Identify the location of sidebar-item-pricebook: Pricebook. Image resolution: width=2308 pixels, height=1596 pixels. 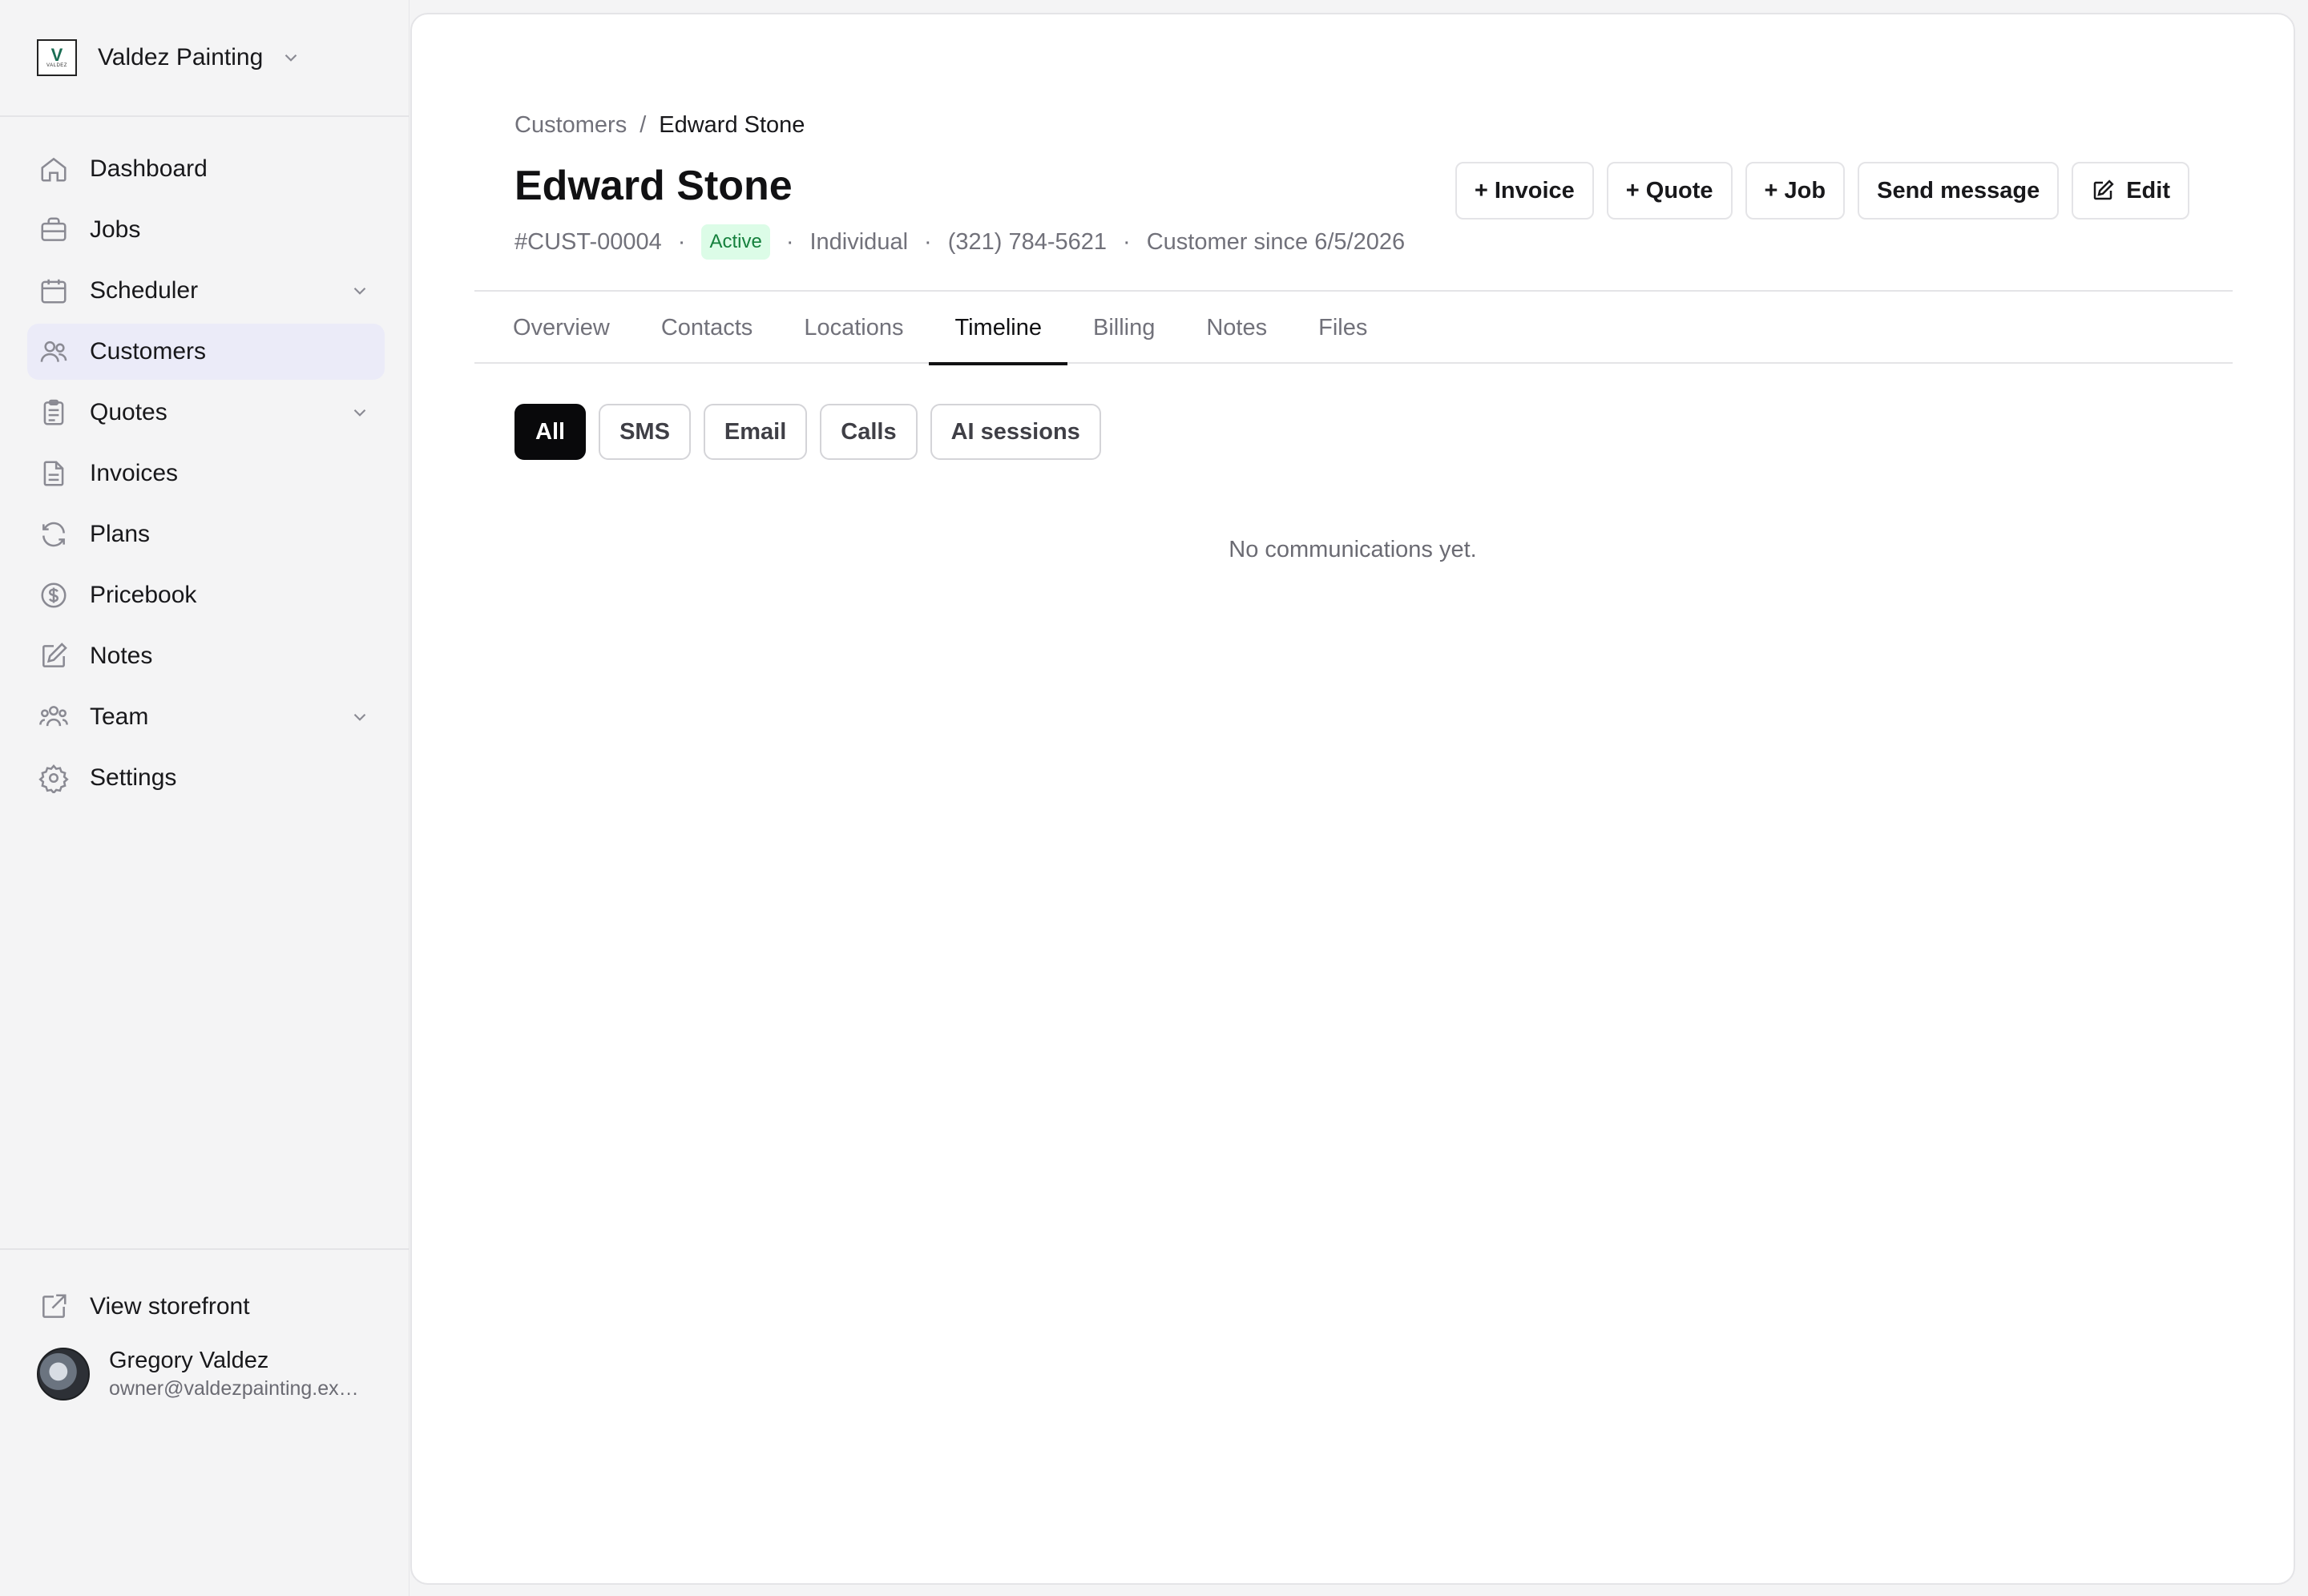
(206, 595).